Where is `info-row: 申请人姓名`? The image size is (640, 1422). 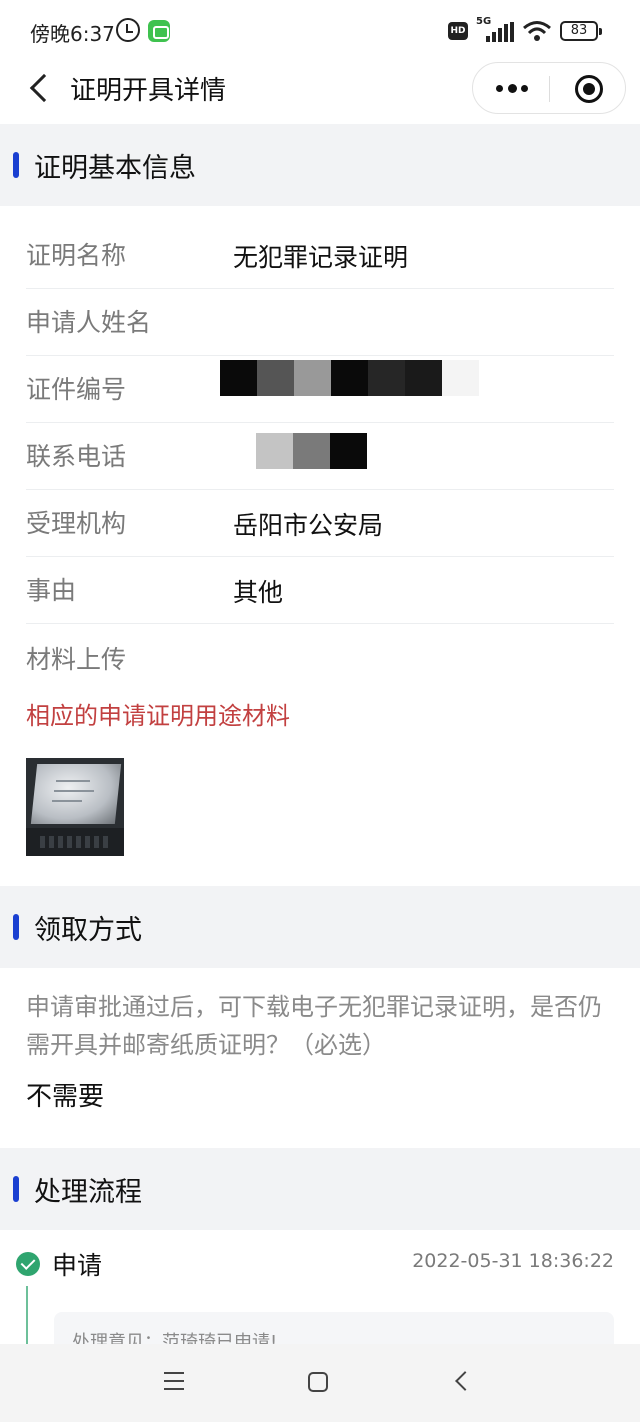 info-row: 申请人姓名 is located at coordinates (320, 322).